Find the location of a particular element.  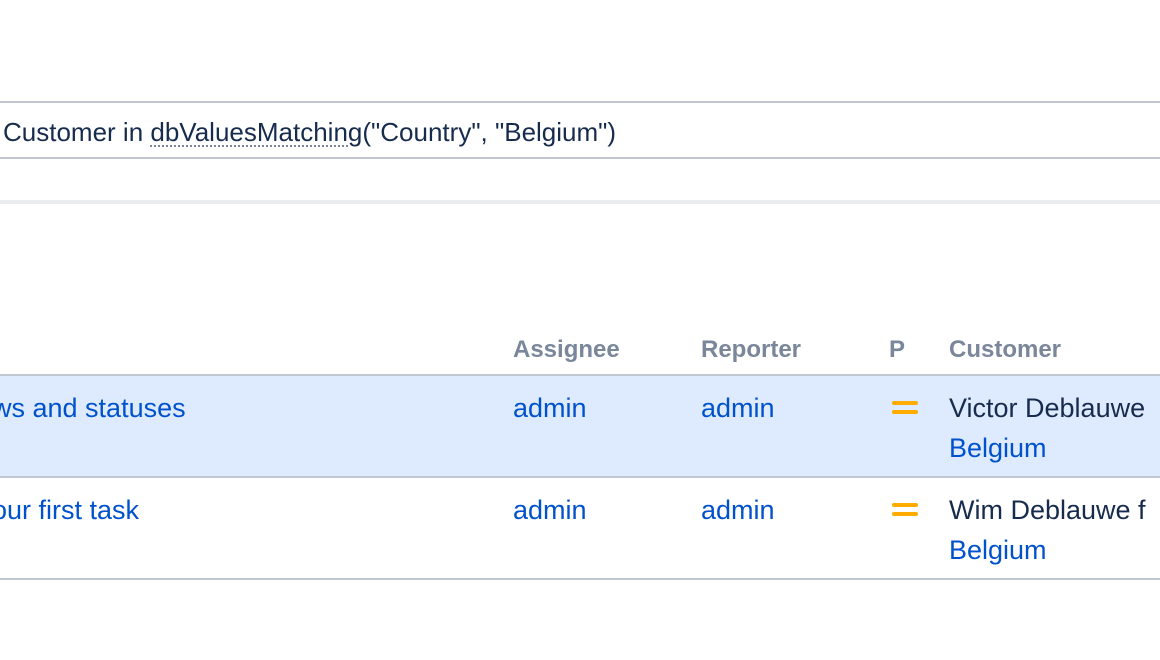

issue-summary-link: ws and statuses is located at coordinates (93, 408).